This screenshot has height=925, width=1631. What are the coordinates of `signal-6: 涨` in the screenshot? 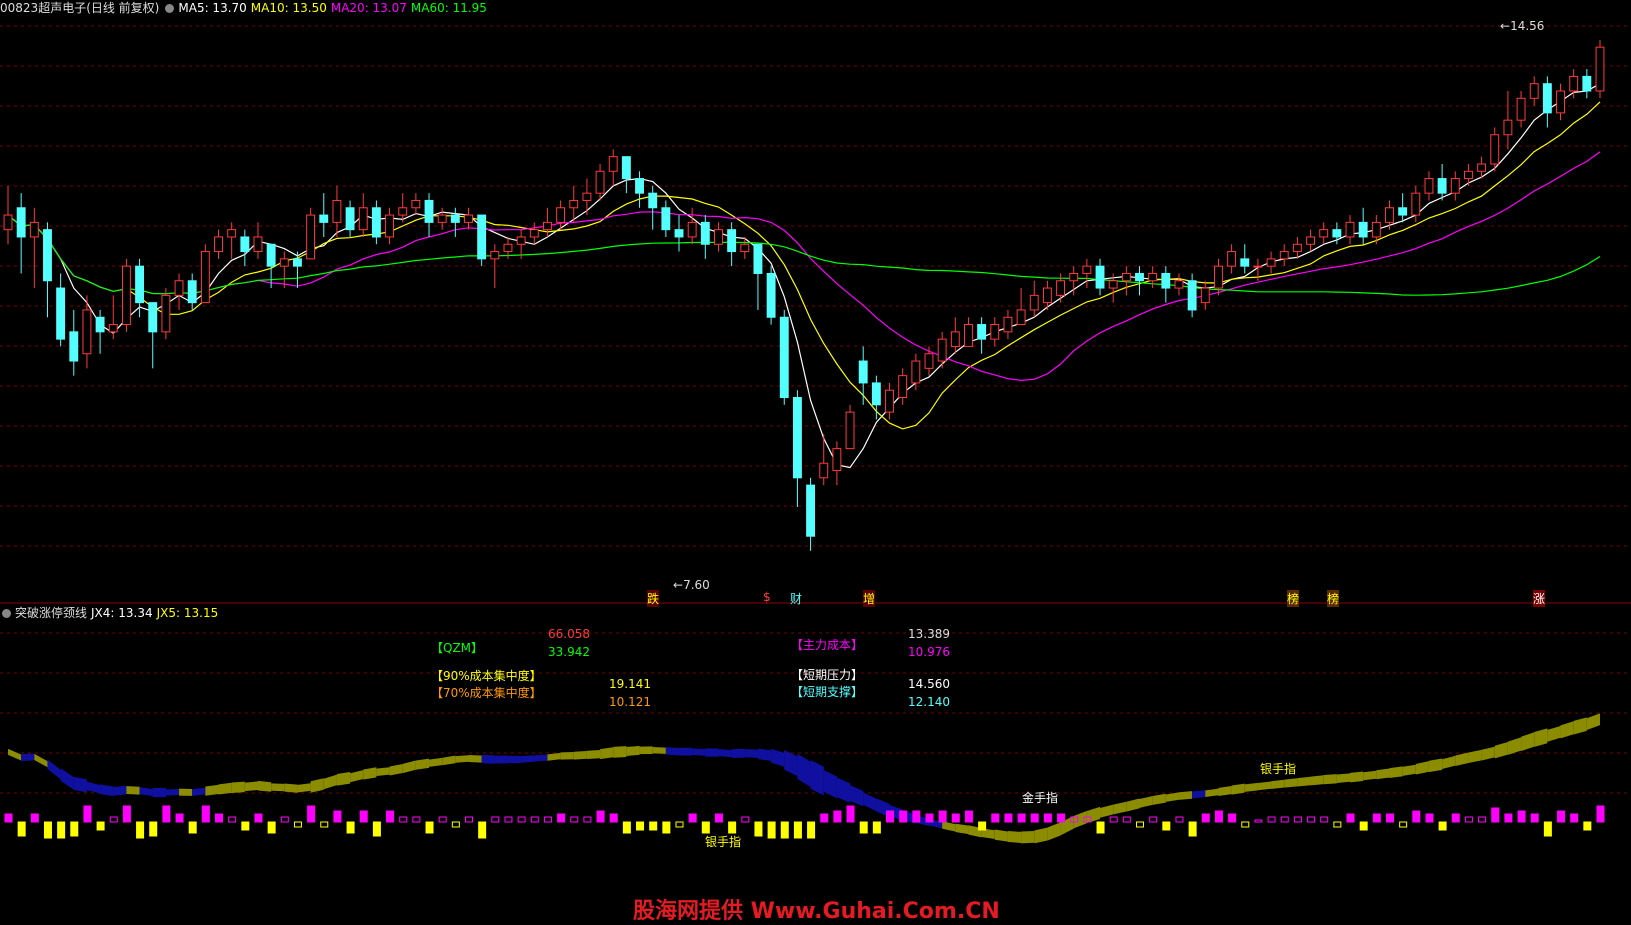 It's located at (1539, 598).